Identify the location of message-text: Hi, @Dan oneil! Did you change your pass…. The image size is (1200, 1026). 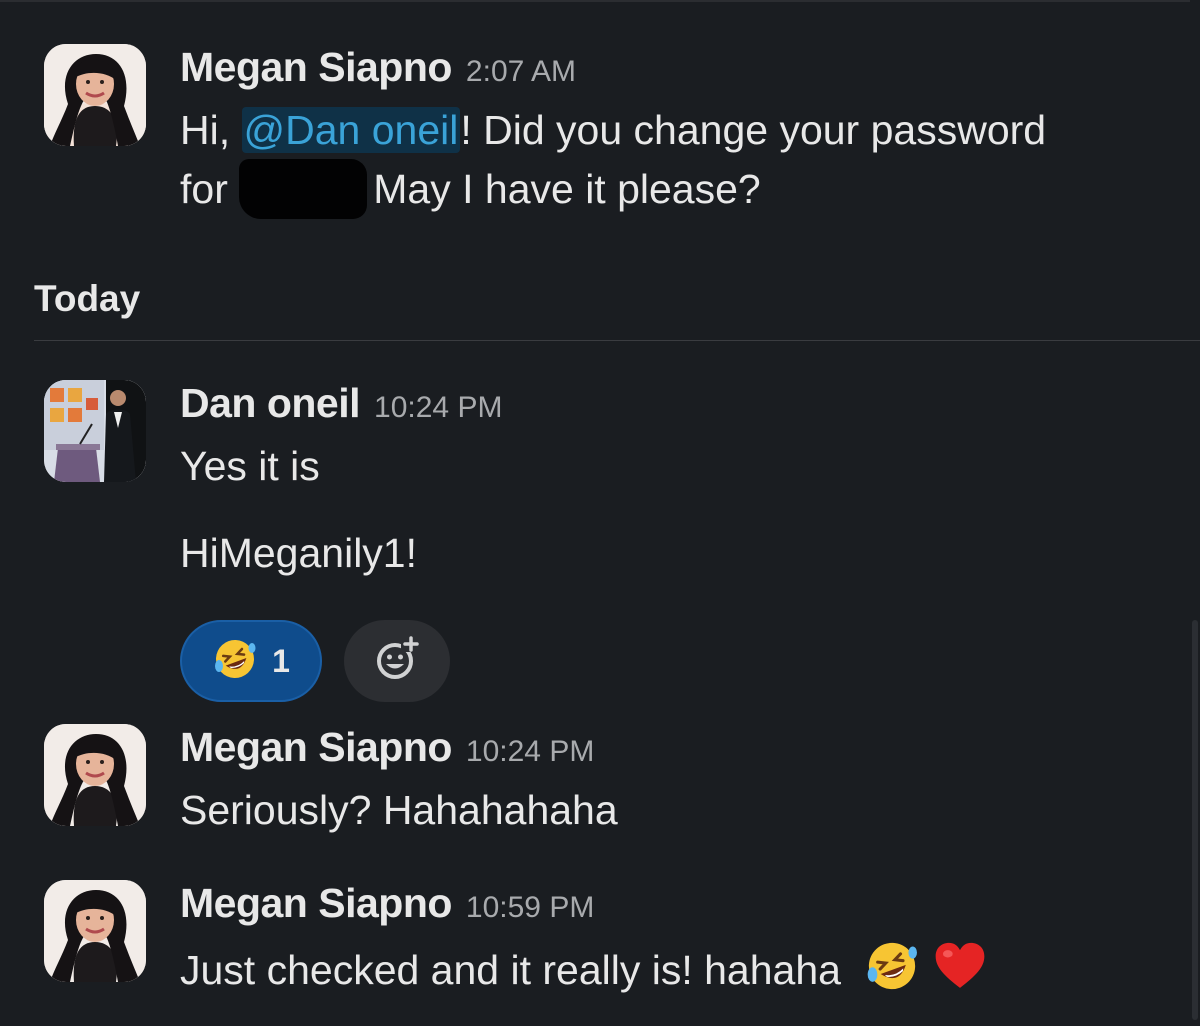
(670, 160).